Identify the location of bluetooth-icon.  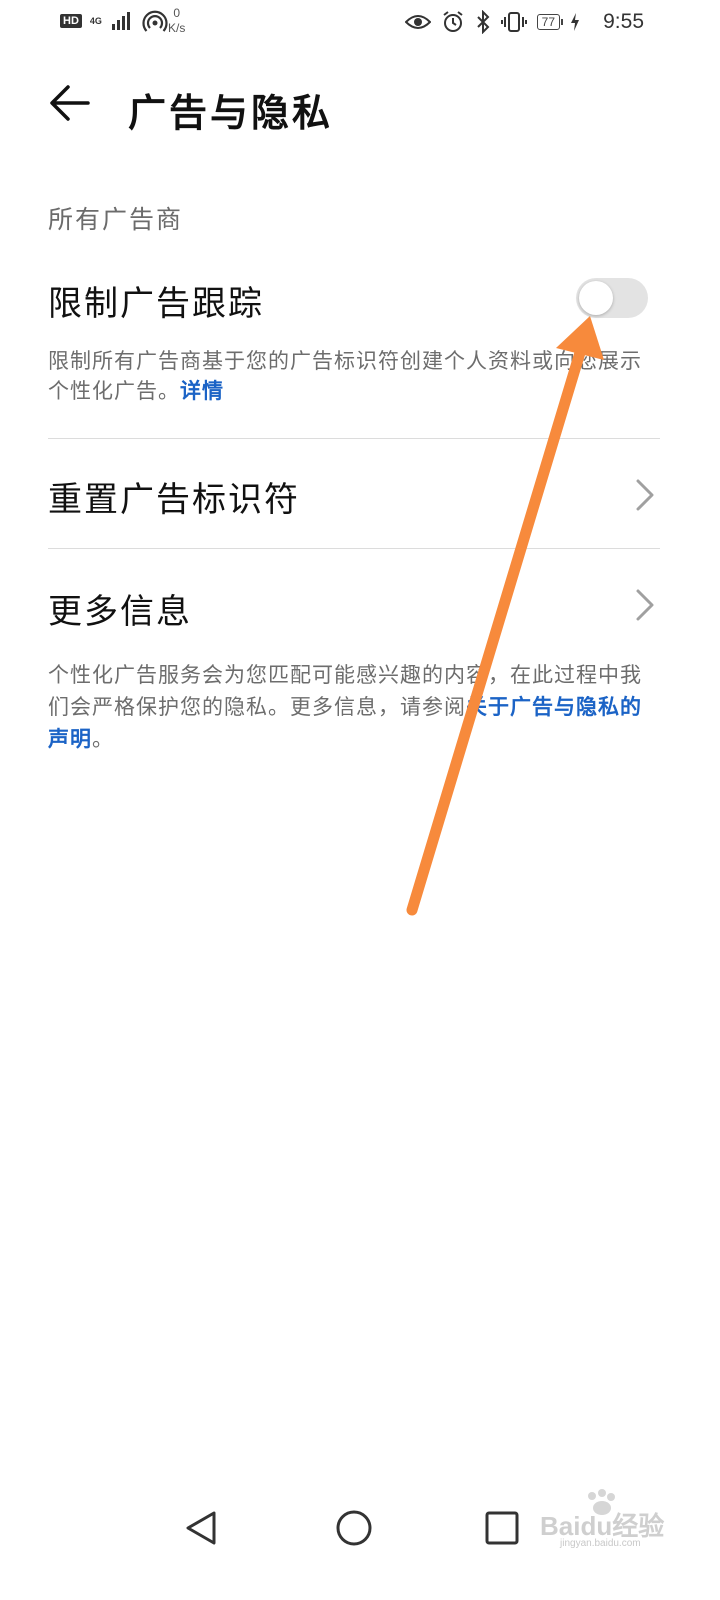
(483, 22).